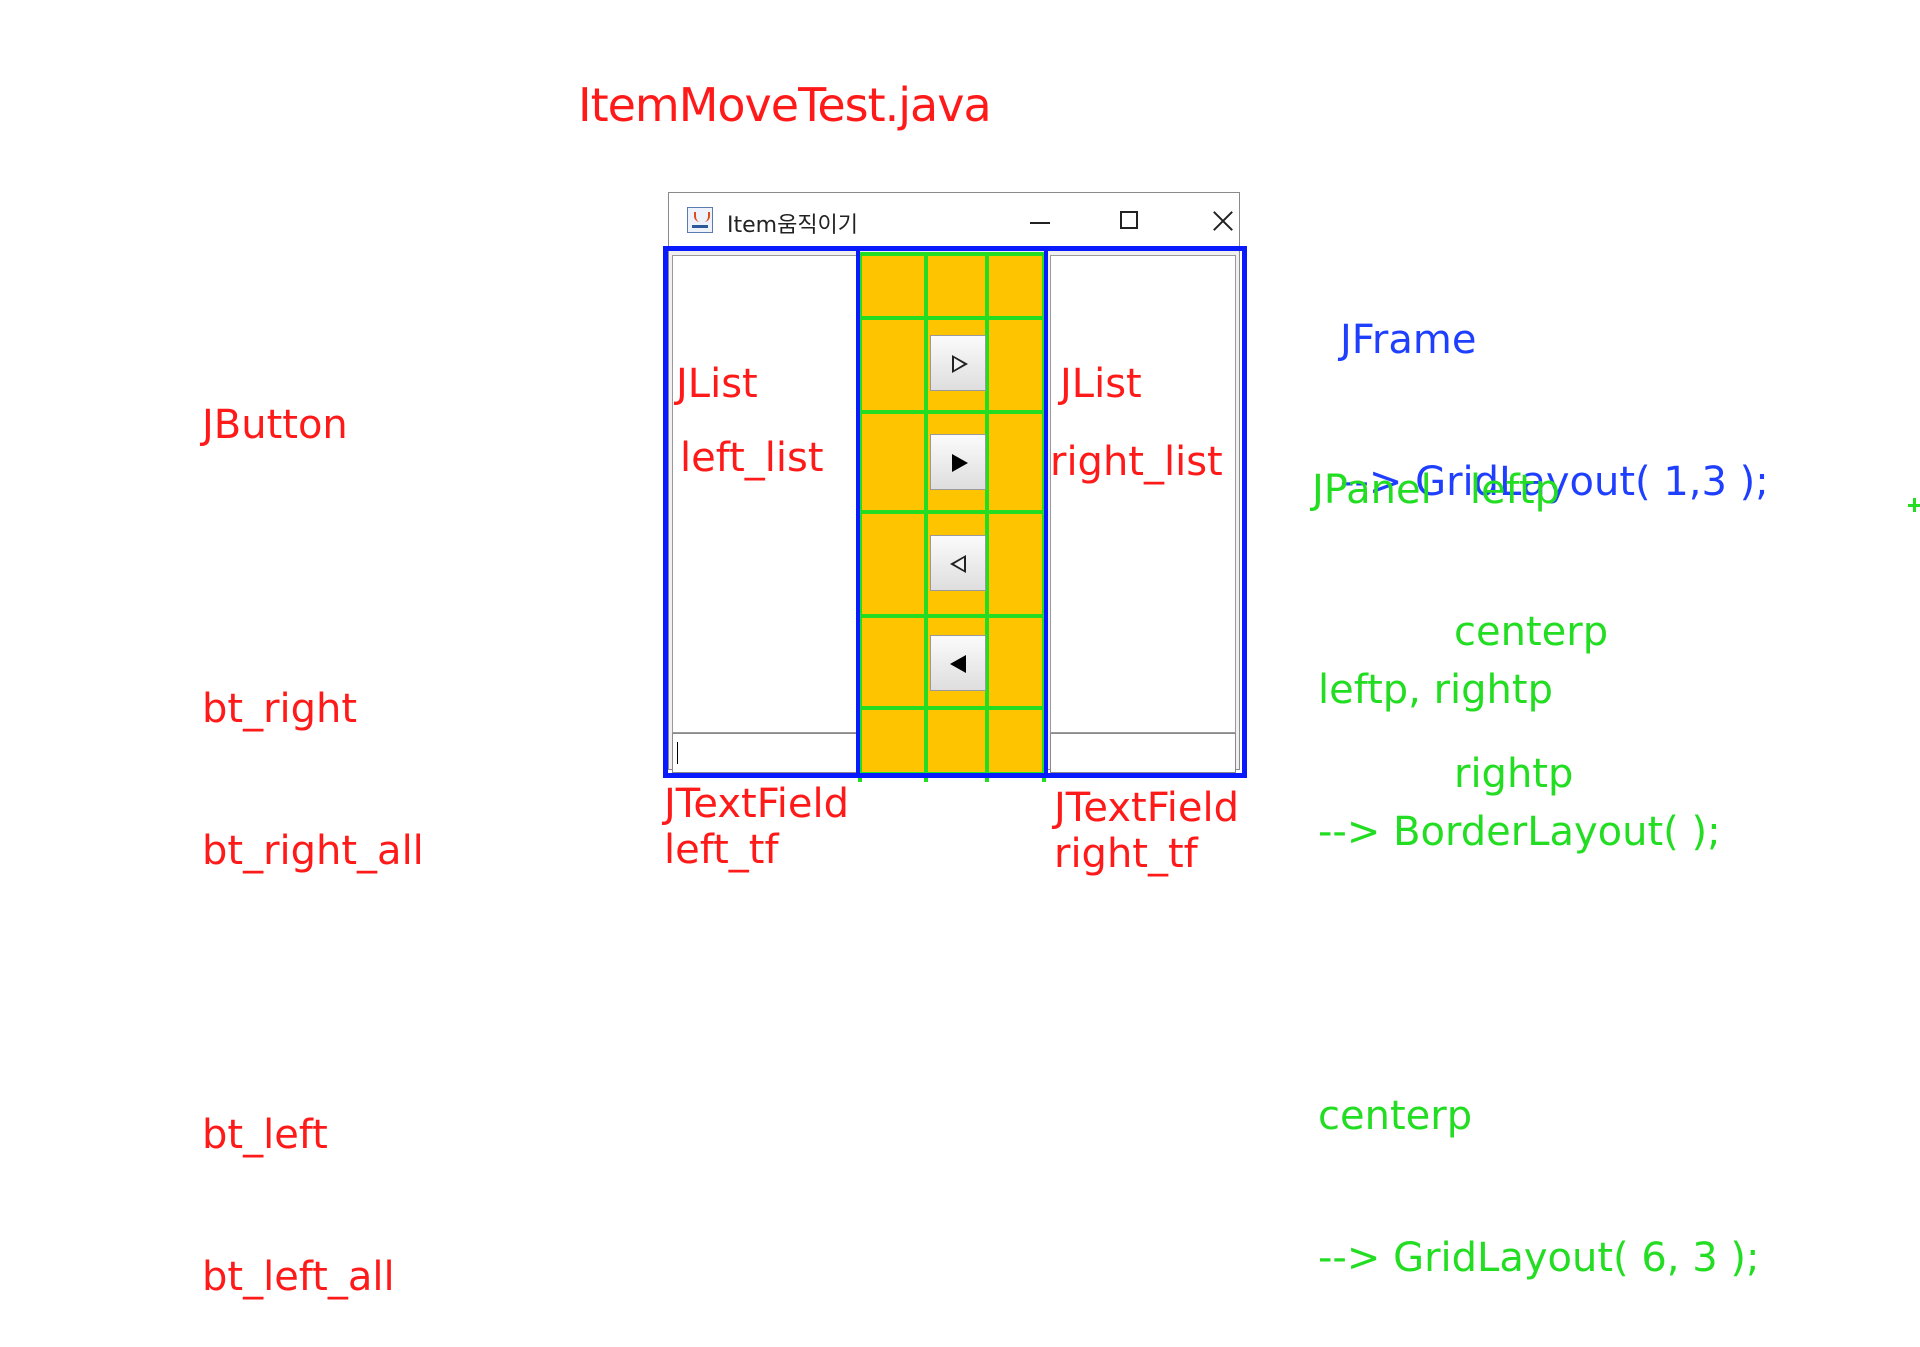  I want to click on left-list, so click(765, 494).